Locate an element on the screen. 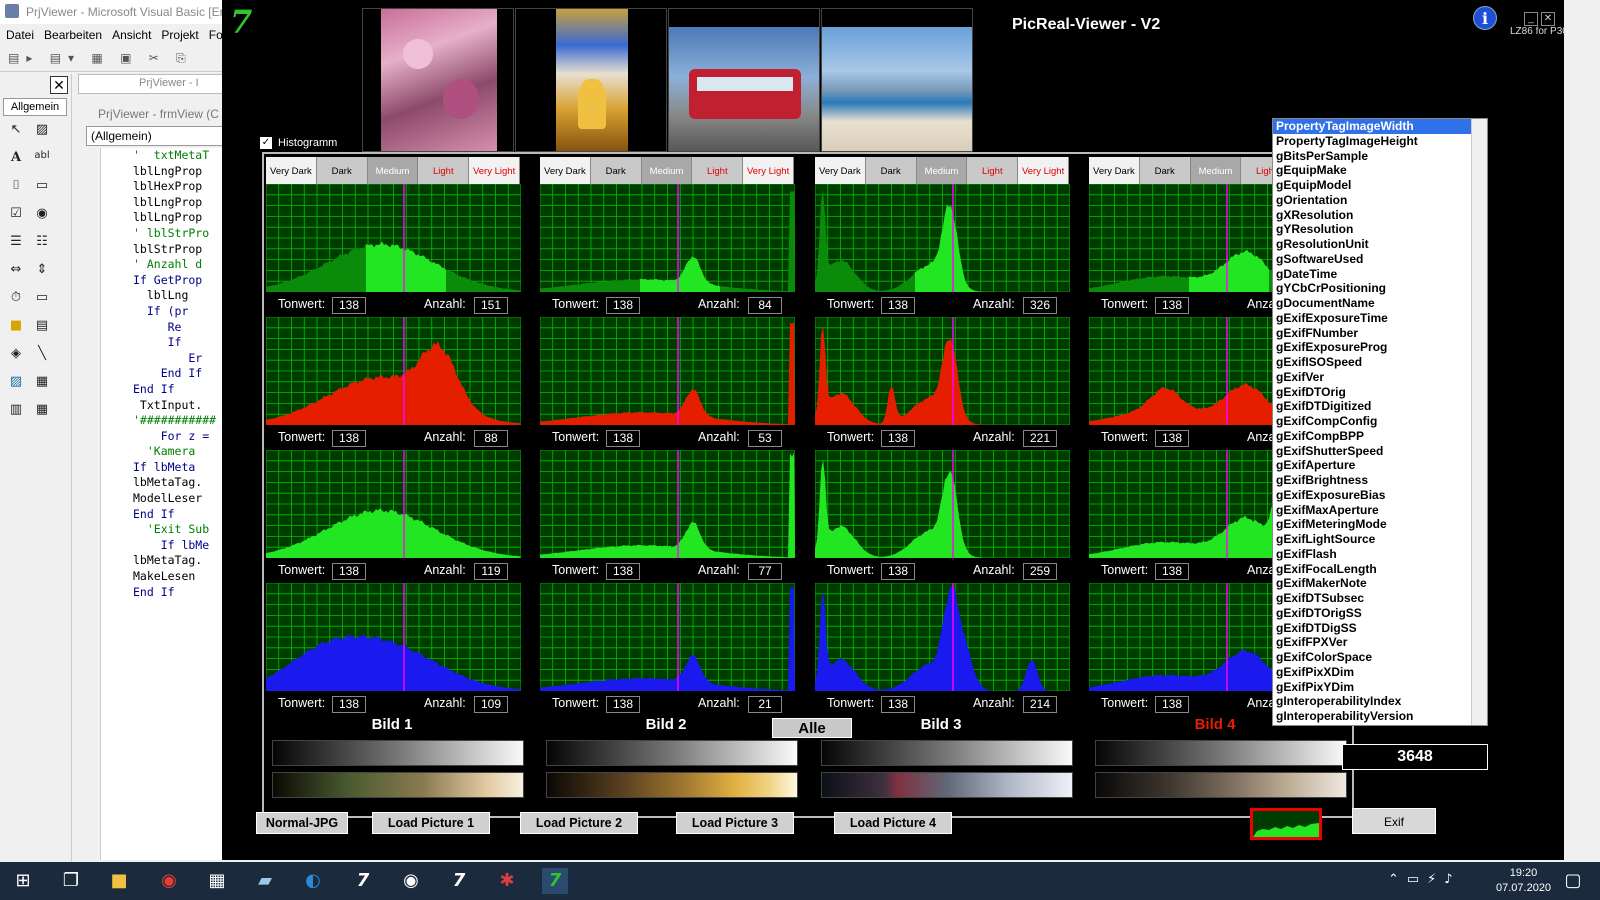 The height and width of the screenshot is (900, 1600). shape-tool-icon: ◈ is located at coordinates (16, 355).